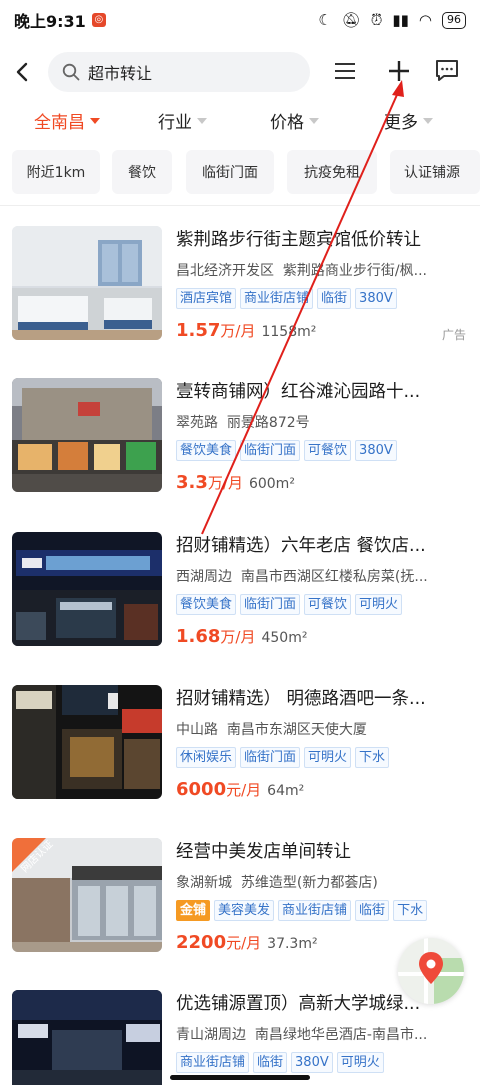 Image resolution: width=480 pixels, height=1085 pixels. Describe the element at coordinates (435, 172) in the screenshot. I see `chip-certified: 认证铺源` at that location.